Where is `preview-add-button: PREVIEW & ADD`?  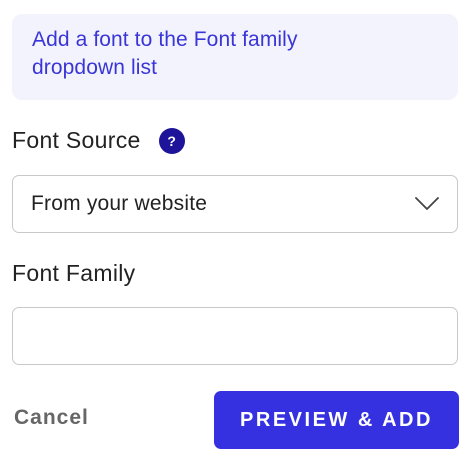 preview-add-button: PREVIEW & ADD is located at coordinates (336, 420).